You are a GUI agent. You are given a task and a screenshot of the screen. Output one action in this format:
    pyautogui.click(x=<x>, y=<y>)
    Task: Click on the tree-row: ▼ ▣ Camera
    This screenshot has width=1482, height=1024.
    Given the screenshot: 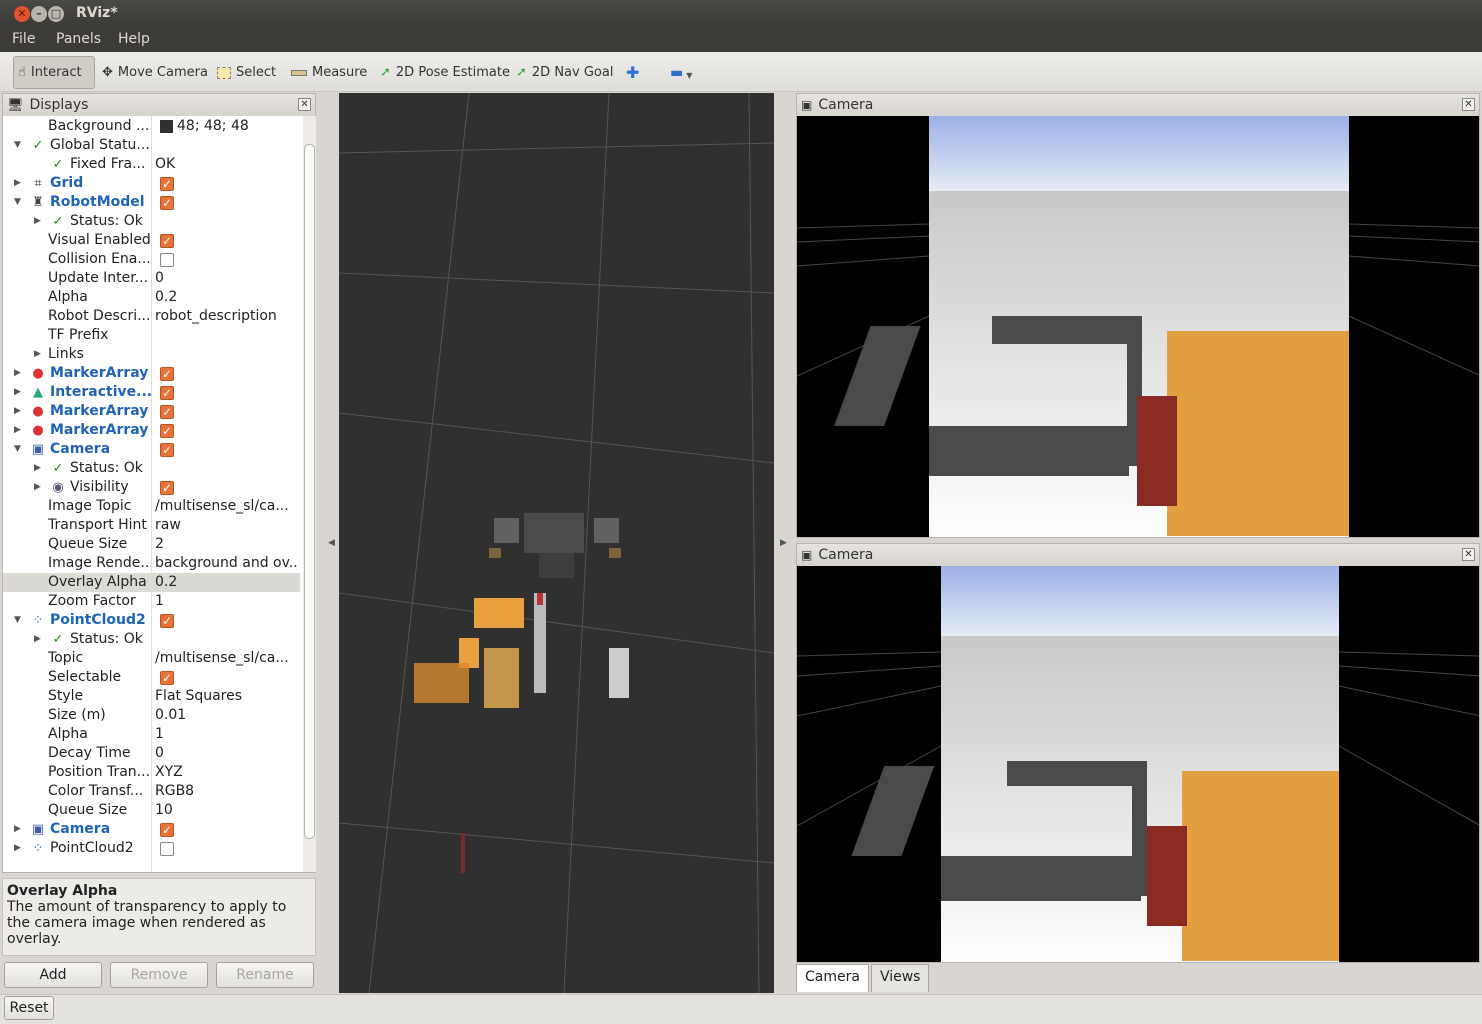 What is the action you would take?
    pyautogui.click(x=151, y=450)
    